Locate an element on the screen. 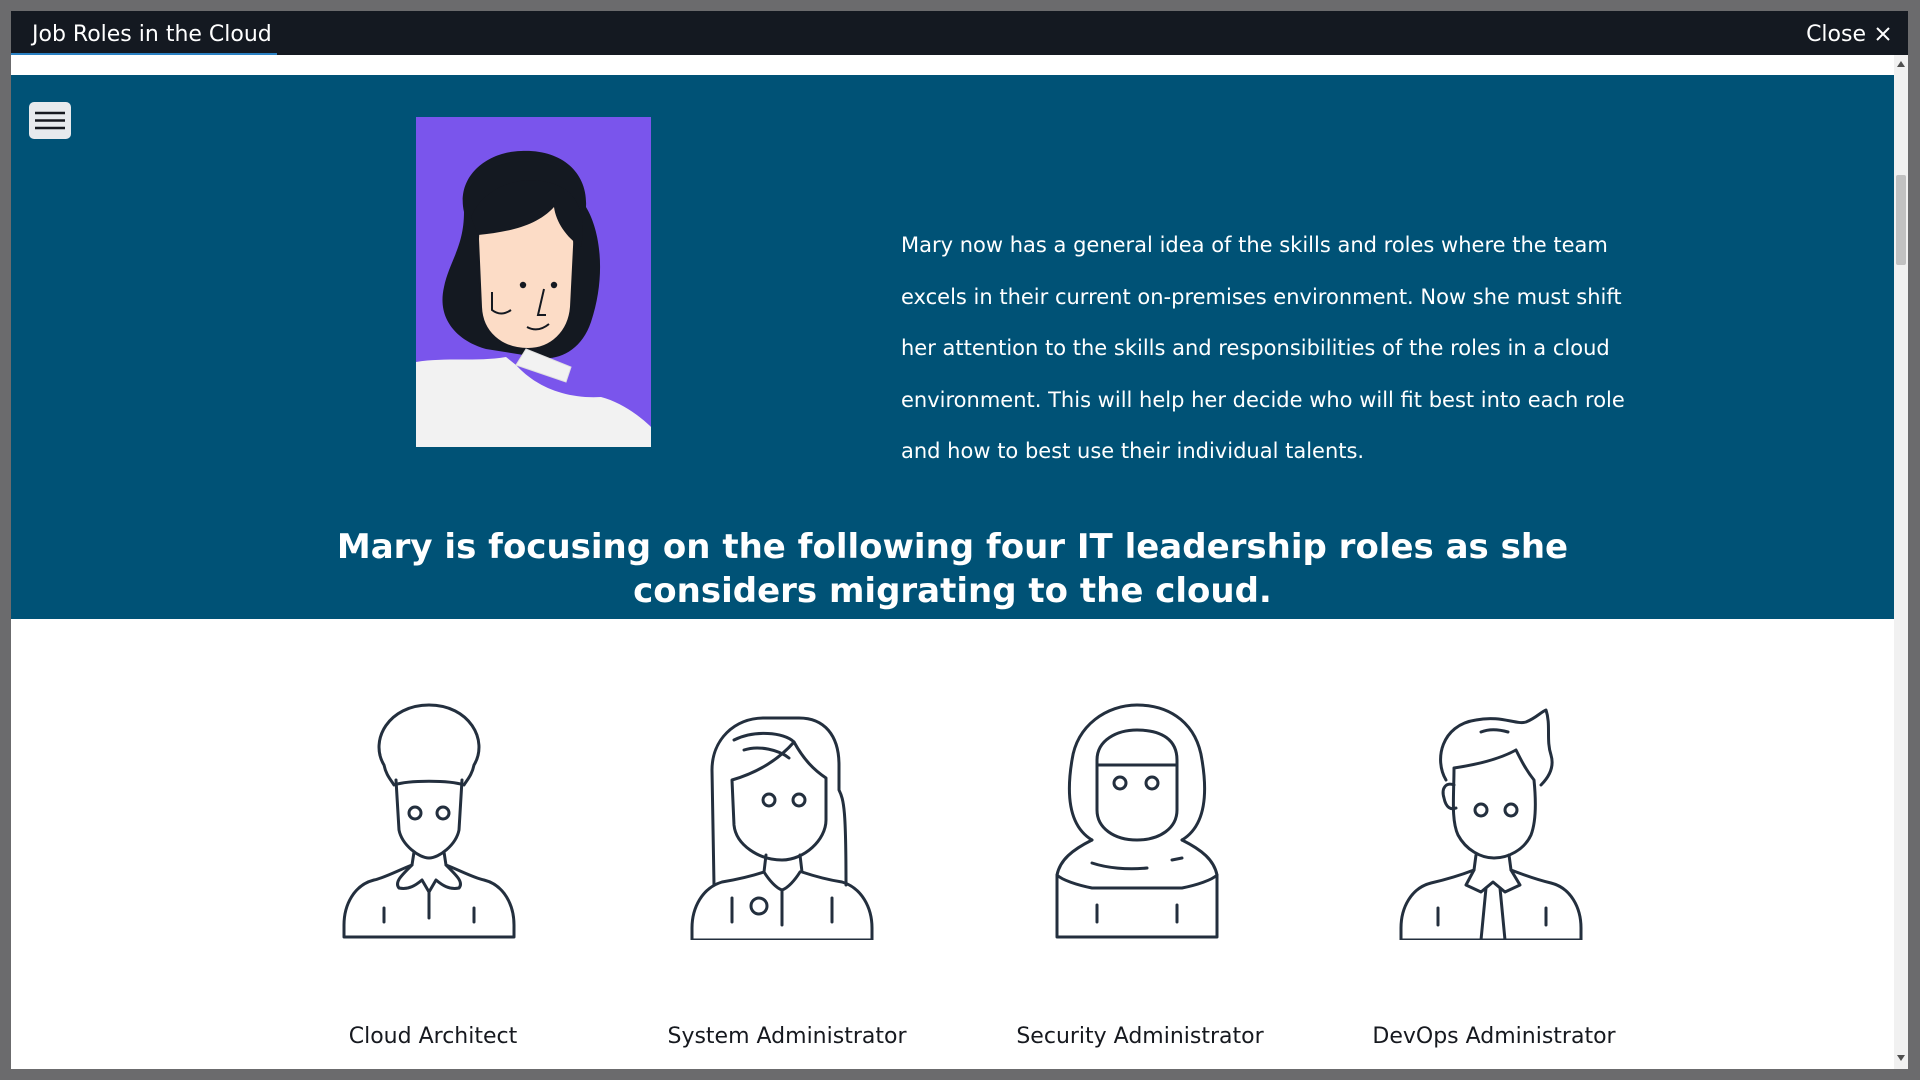  scrollbar-thumb is located at coordinates (1901, 220).